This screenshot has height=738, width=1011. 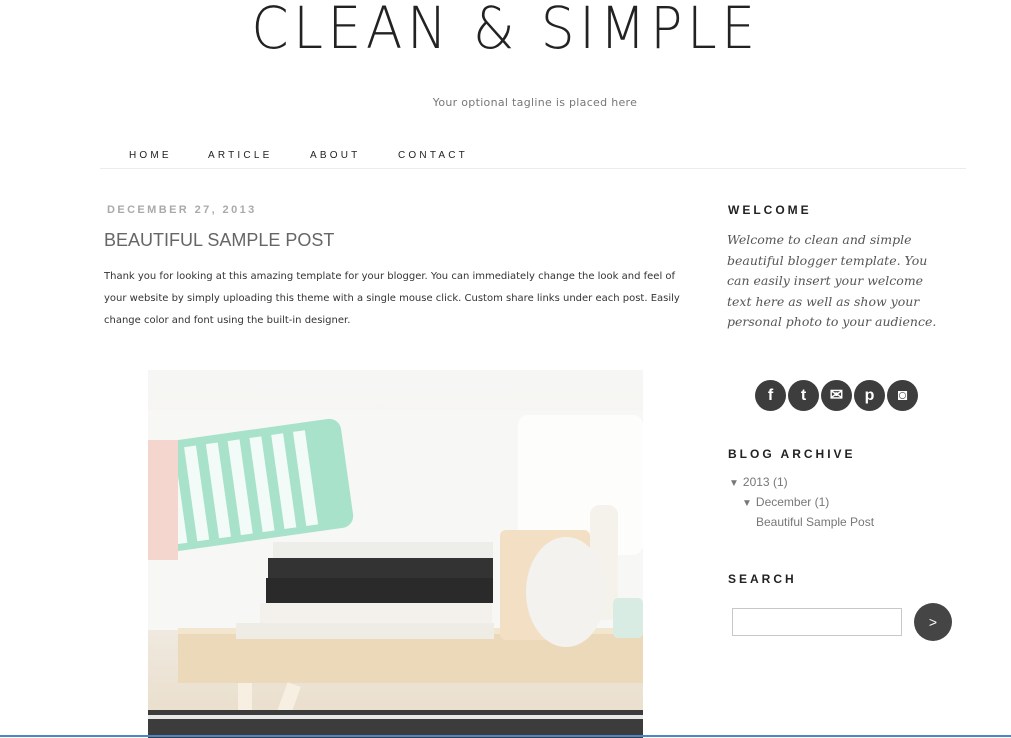 I want to click on search-heading: SEARCH, so click(x=762, y=579).